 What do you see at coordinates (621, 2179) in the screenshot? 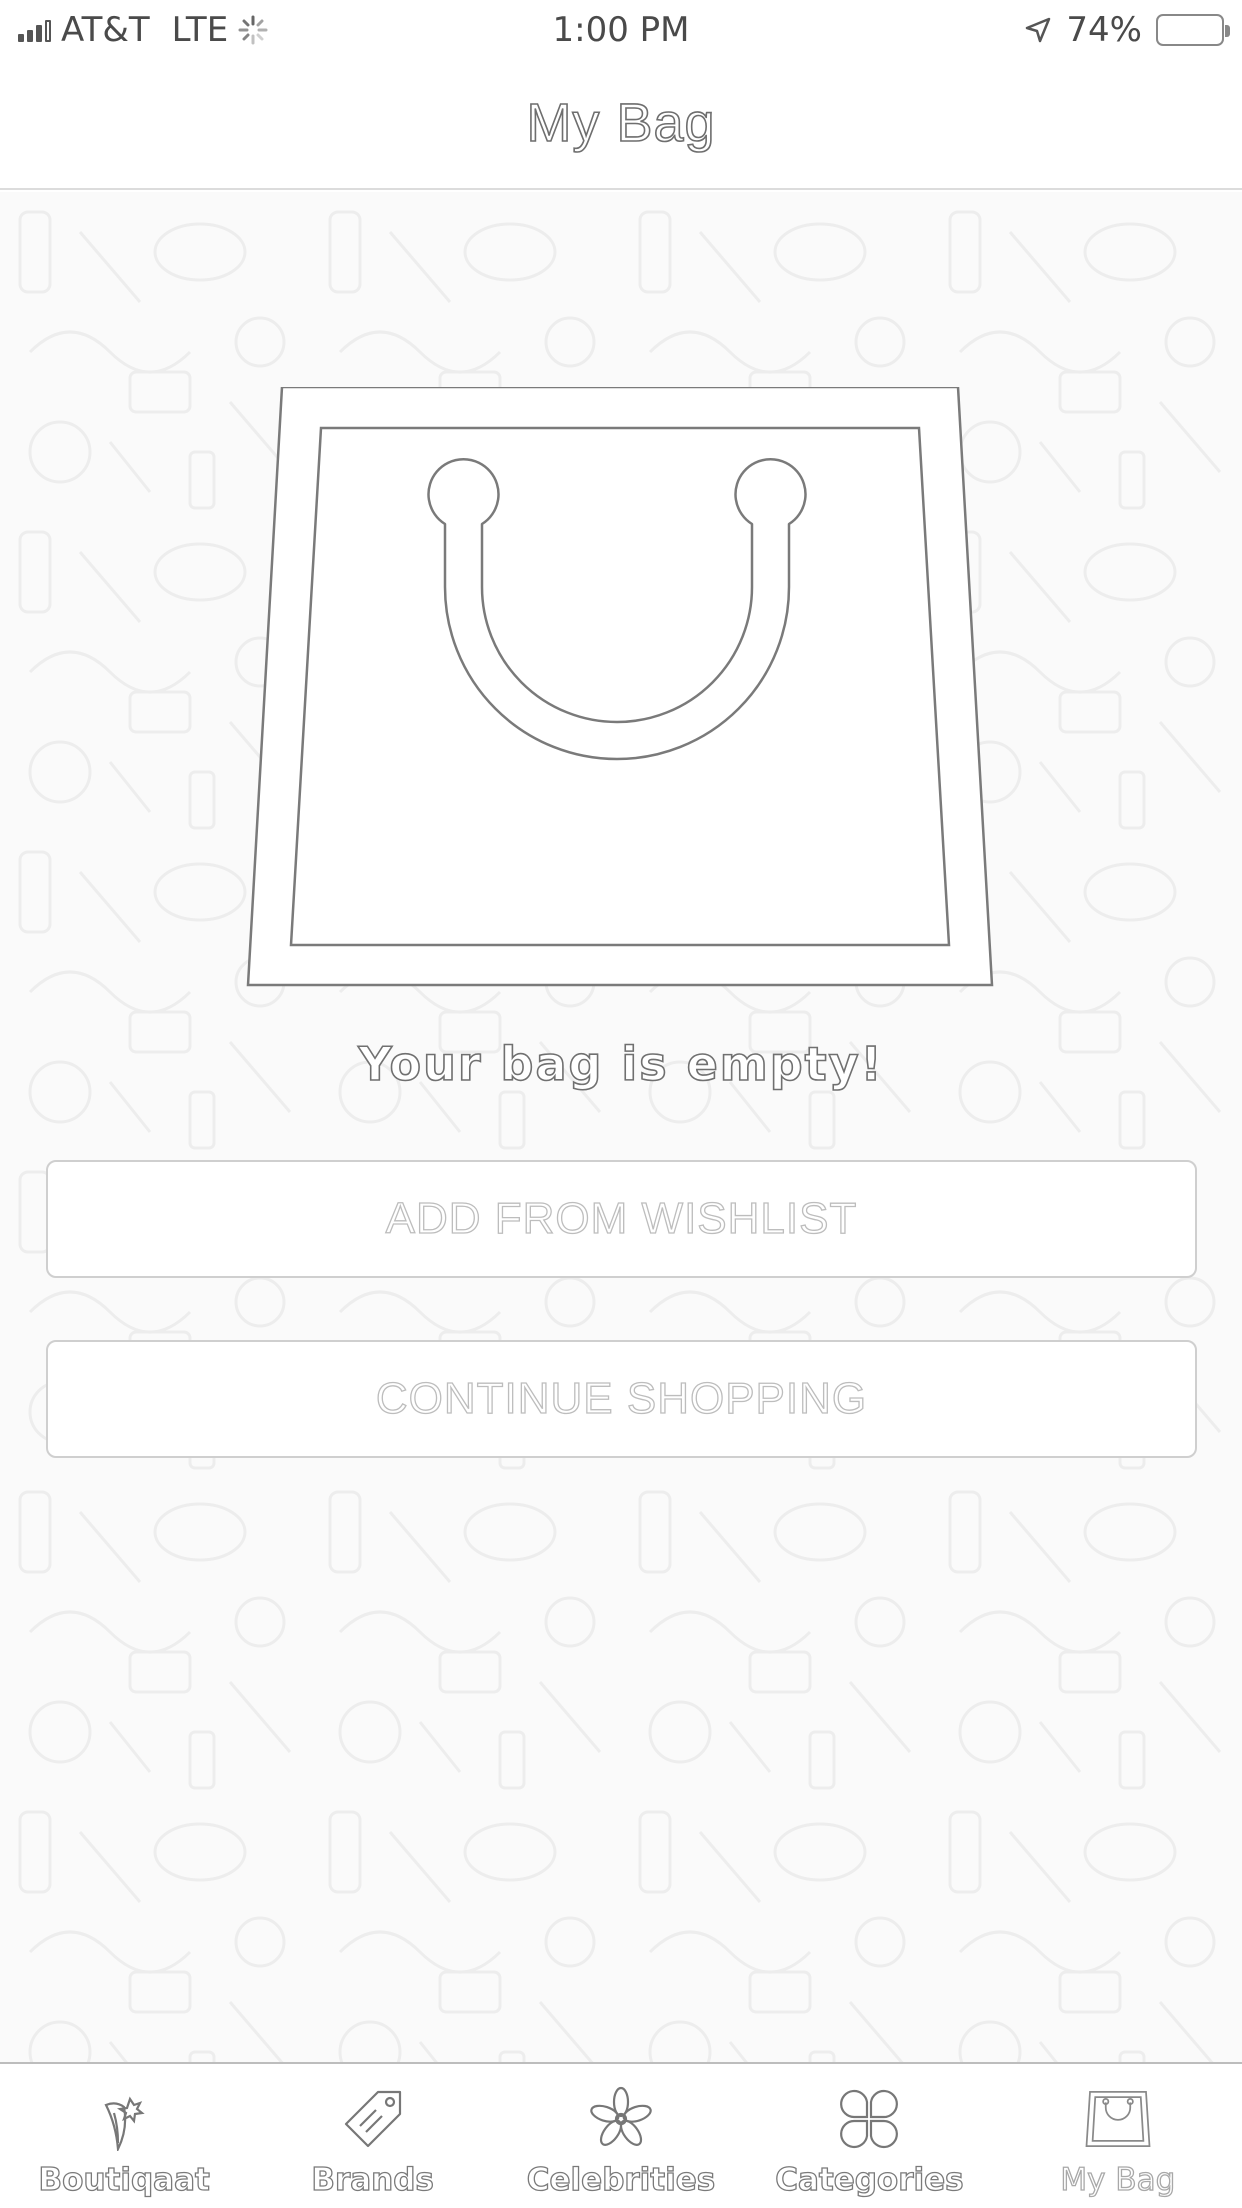
I see `tab-label-celebrities: Celebrities` at bounding box center [621, 2179].